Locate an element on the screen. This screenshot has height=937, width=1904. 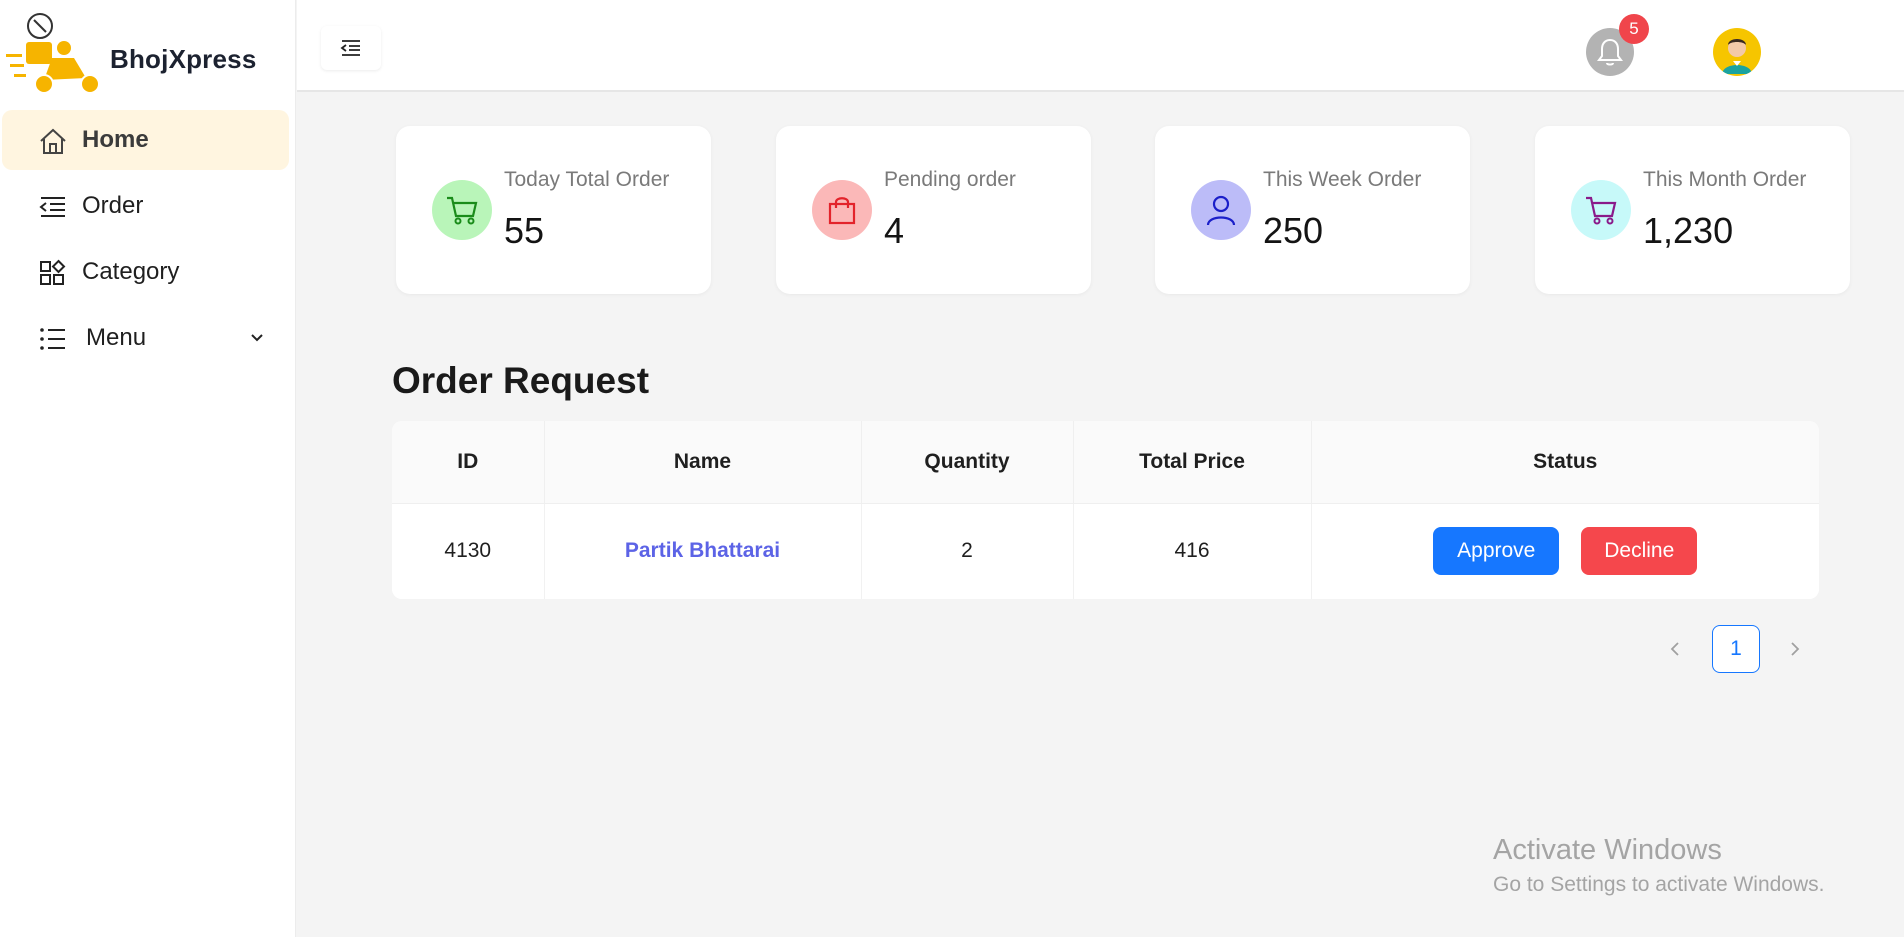
sidebar-item-home: Home is located at coordinates (145, 140).